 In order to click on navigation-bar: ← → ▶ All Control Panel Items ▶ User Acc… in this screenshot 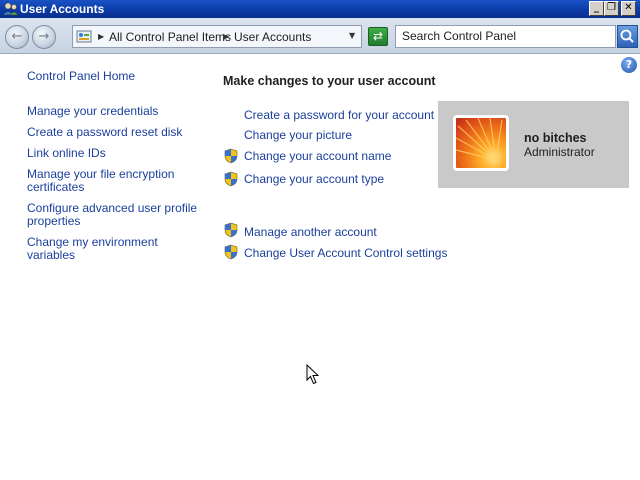, I will do `click(320, 36)`.